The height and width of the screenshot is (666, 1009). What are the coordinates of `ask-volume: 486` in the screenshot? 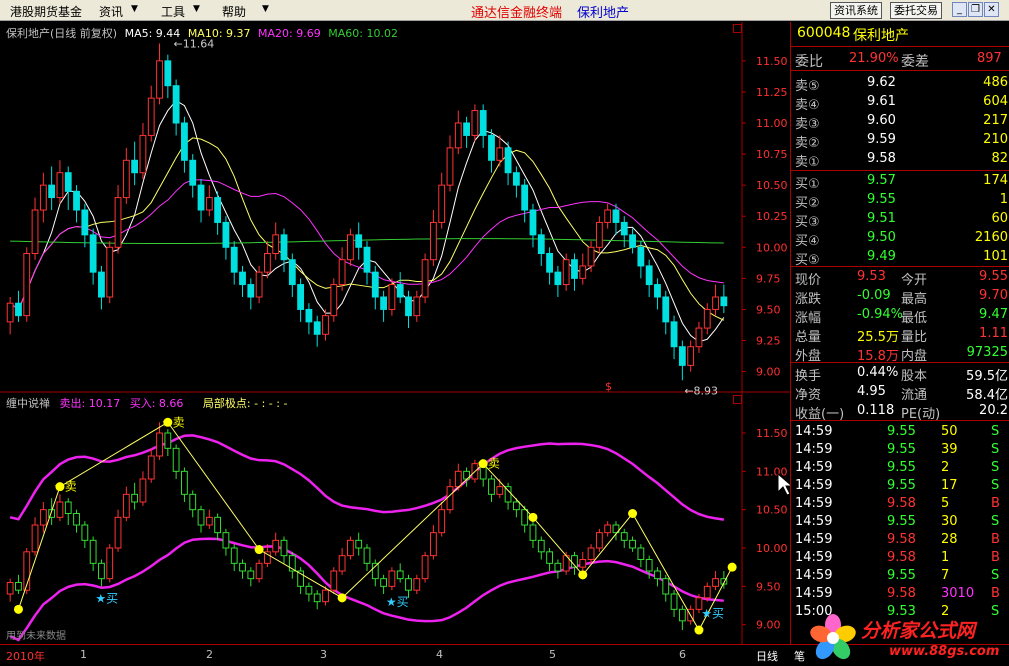 It's located at (995, 82).